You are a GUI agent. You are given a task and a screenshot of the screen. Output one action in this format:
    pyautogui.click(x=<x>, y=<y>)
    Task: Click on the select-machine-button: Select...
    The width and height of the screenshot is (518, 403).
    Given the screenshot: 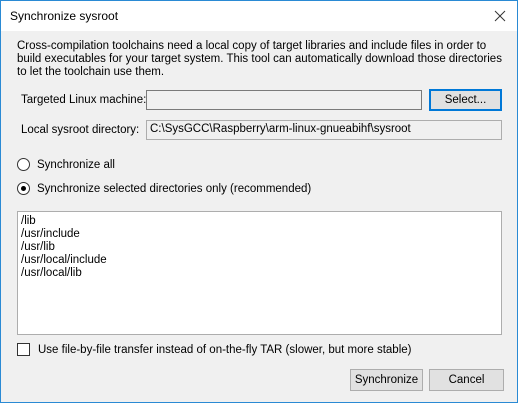 What is the action you would take?
    pyautogui.click(x=465, y=100)
    